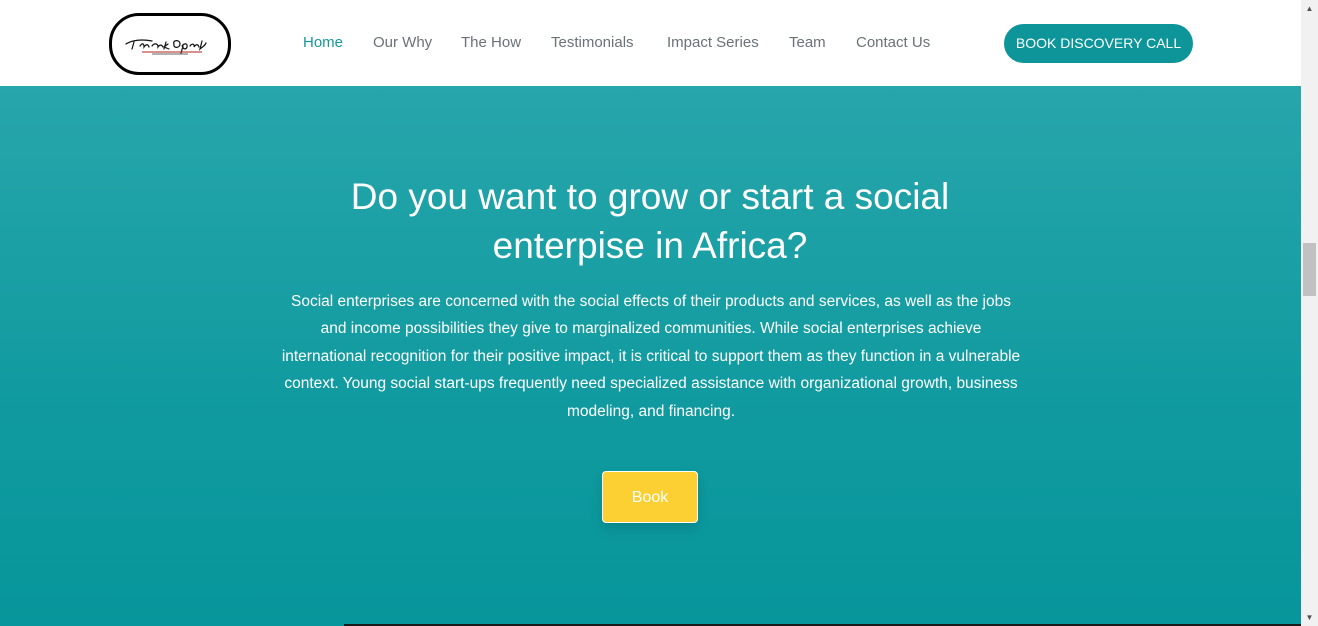  Describe the element at coordinates (1309, 313) in the screenshot. I see `vertical-scrollbar: ▲ ▼` at that location.